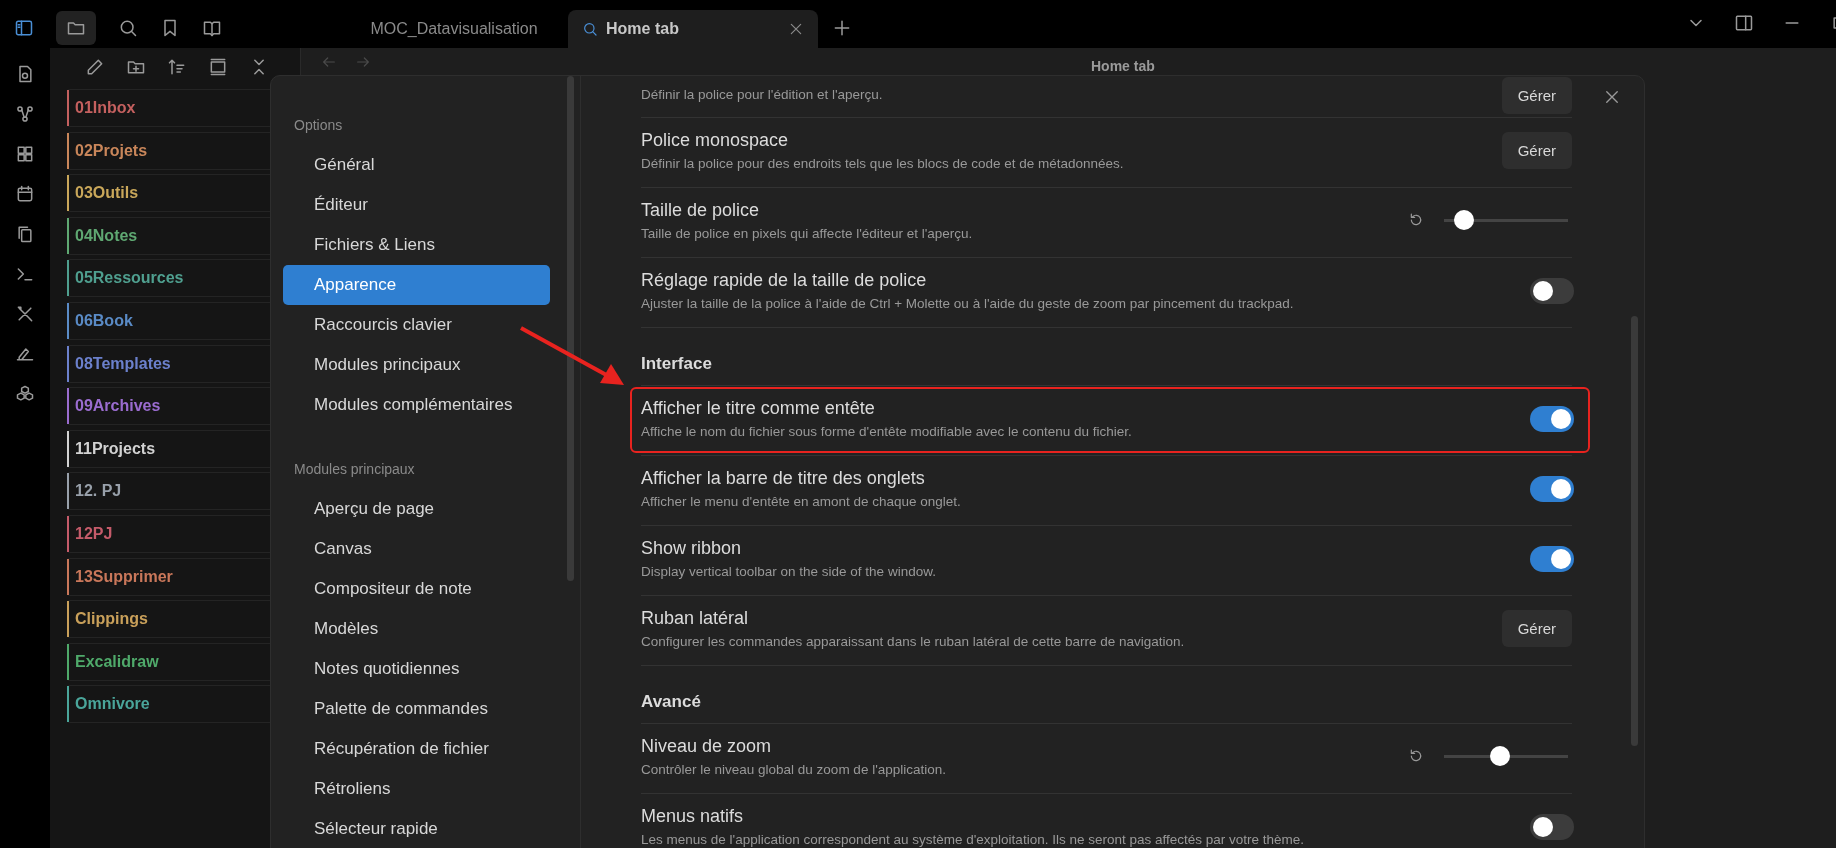 The width and height of the screenshot is (1836, 848). I want to click on setting-description: Taille de police en pixels qui affecte l'éditeur et l'aperçu., so click(807, 234).